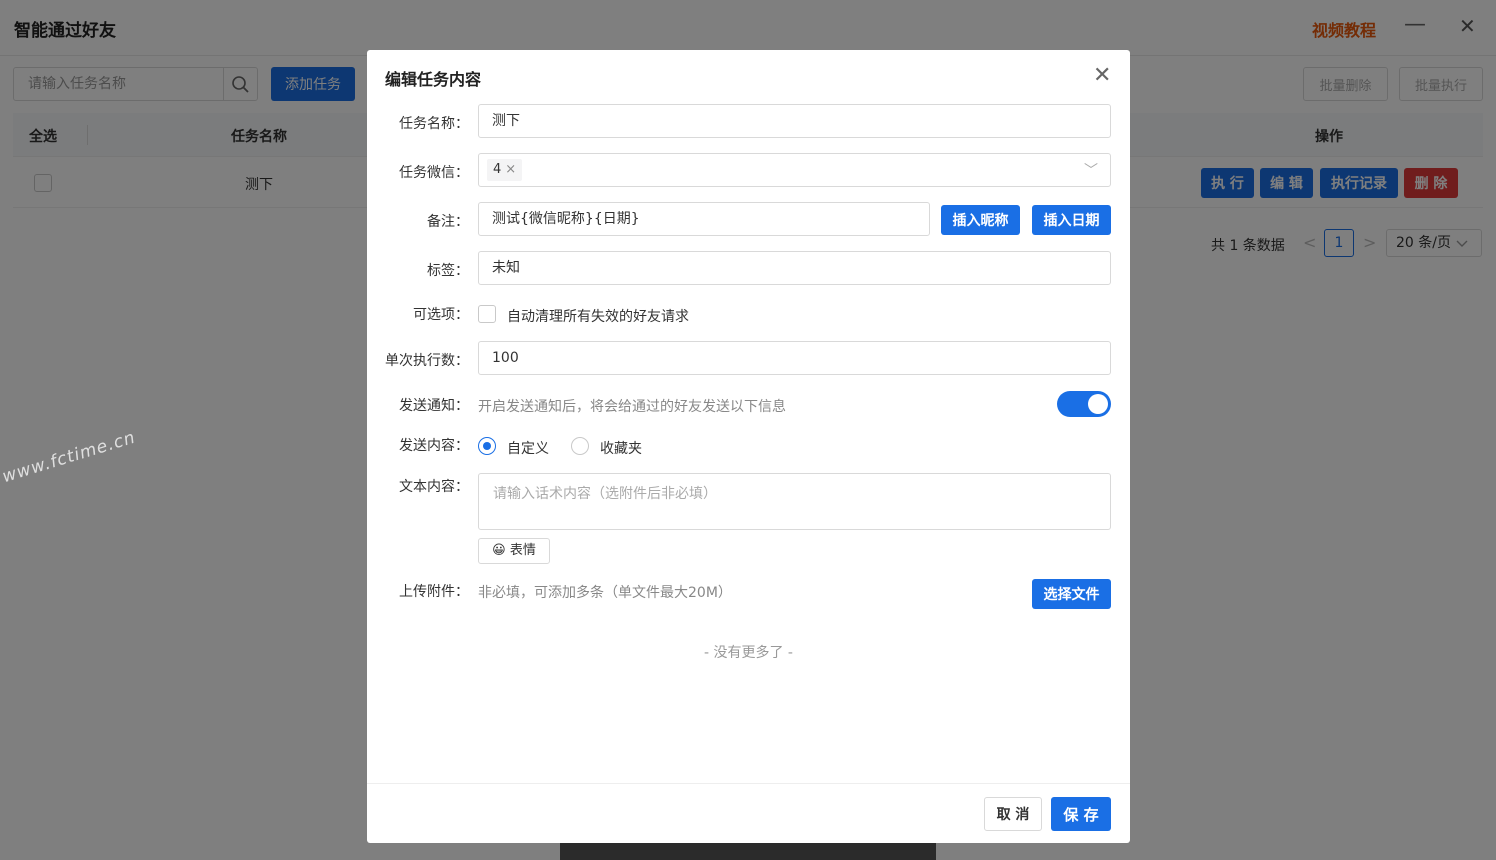  Describe the element at coordinates (499, 550) in the screenshot. I see `emoji-icon: 😀` at that location.